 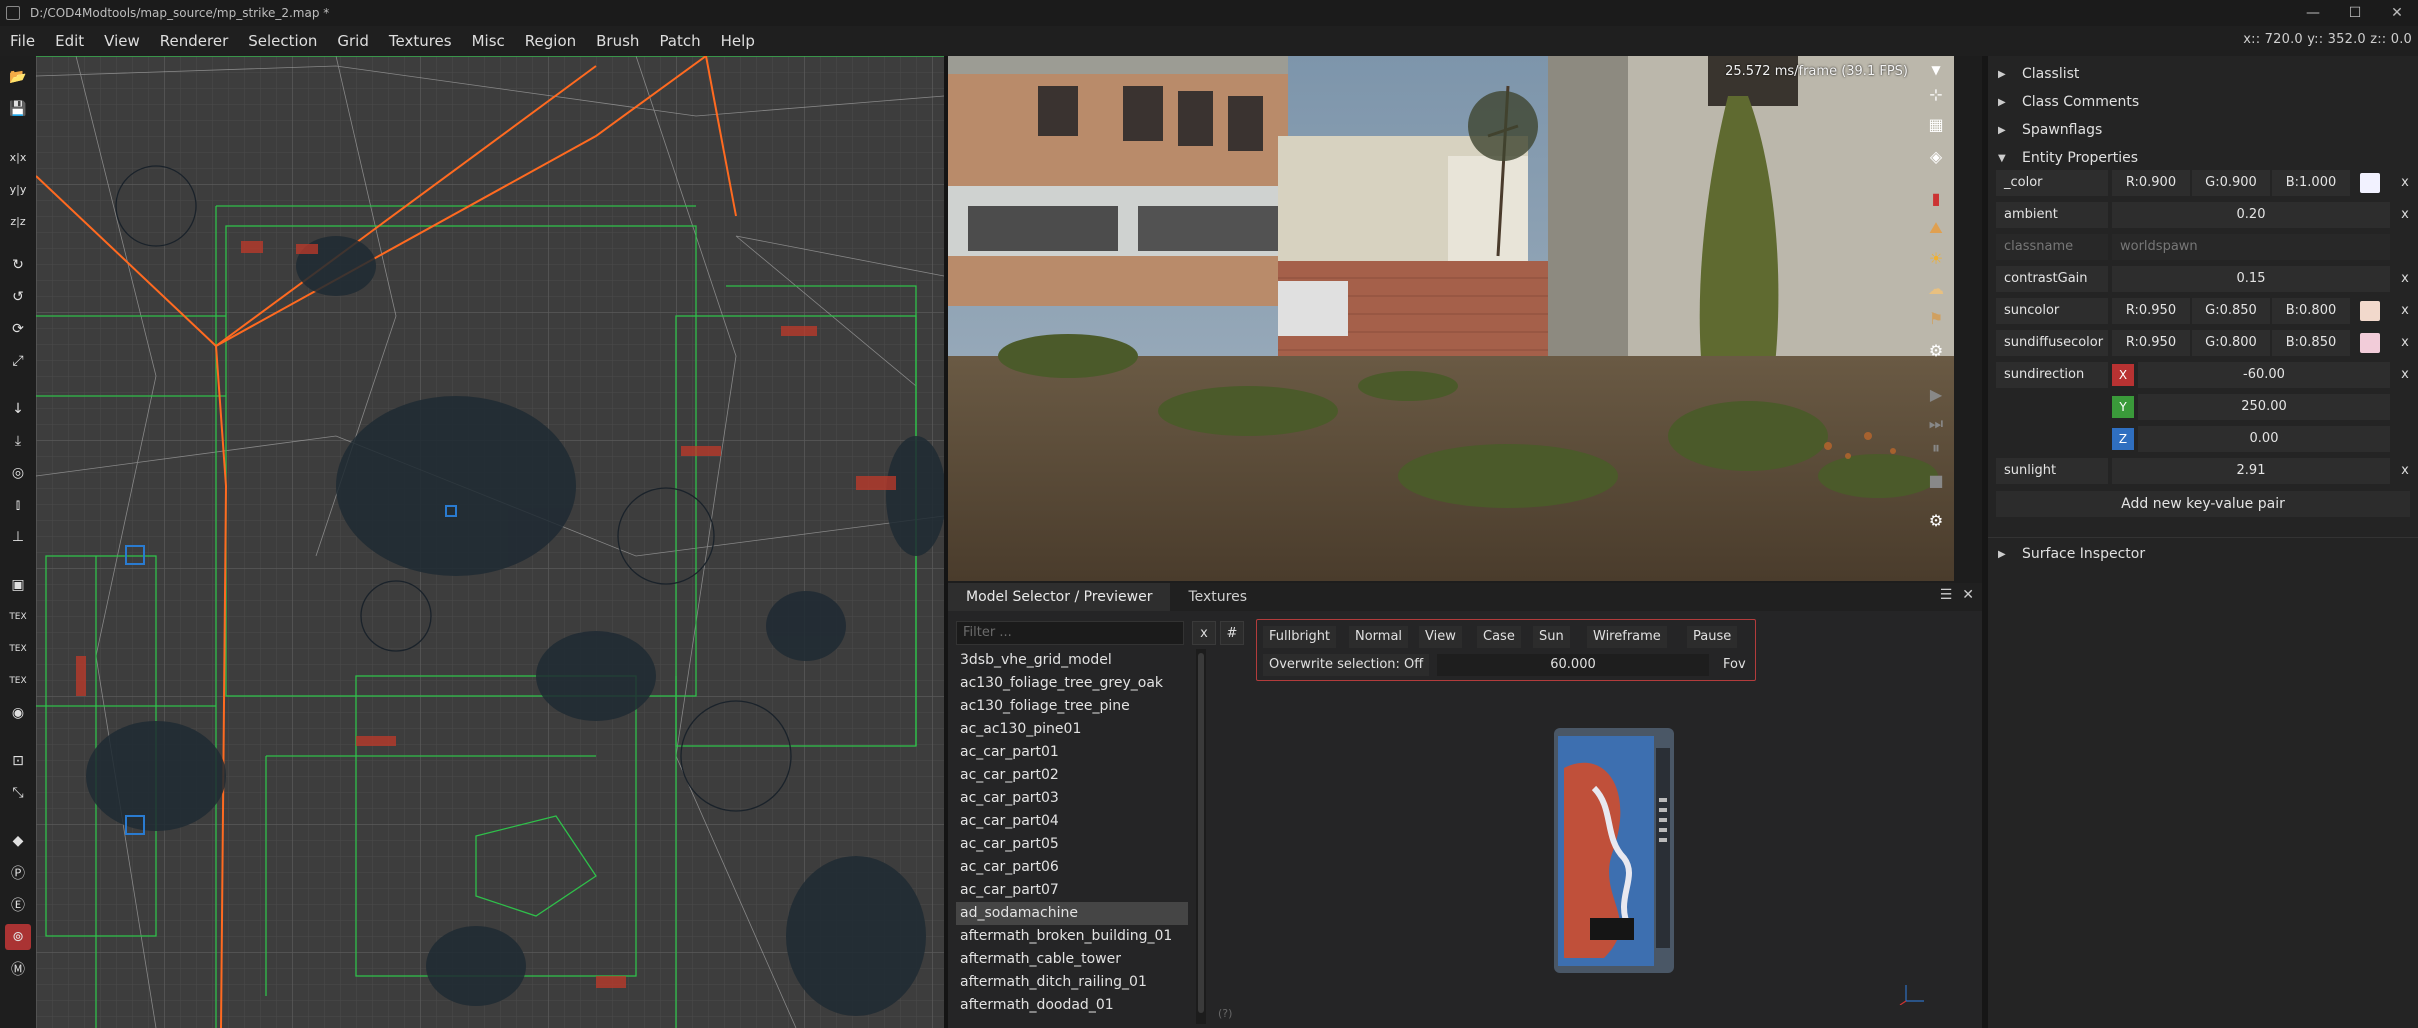 What do you see at coordinates (2251, 471) in the screenshot?
I see `property-value: 2.91` at bounding box center [2251, 471].